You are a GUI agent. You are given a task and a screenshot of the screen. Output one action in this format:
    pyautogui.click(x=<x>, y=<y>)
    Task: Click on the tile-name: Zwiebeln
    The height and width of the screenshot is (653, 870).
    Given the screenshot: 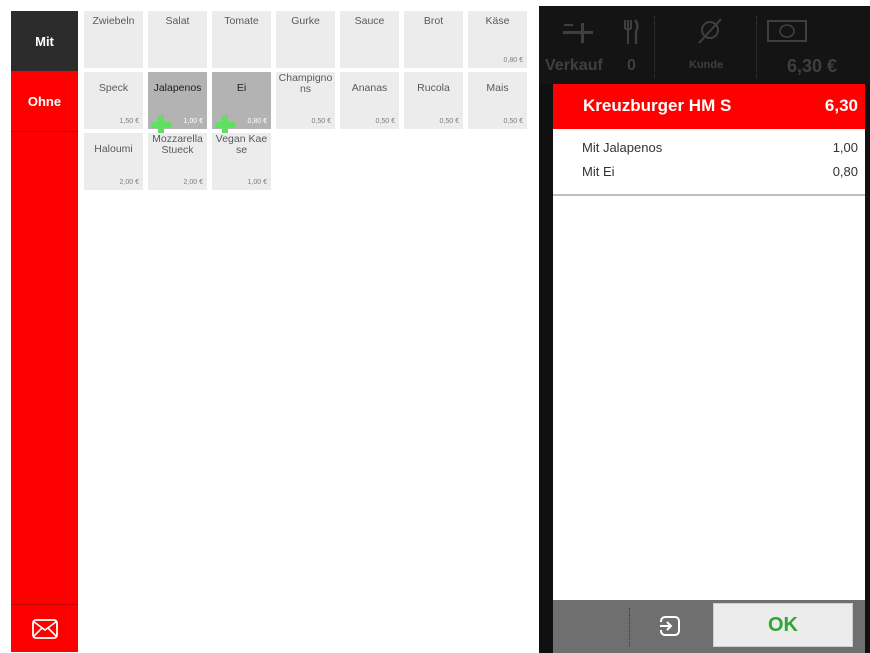 What is the action you would take?
    pyautogui.click(x=113, y=21)
    